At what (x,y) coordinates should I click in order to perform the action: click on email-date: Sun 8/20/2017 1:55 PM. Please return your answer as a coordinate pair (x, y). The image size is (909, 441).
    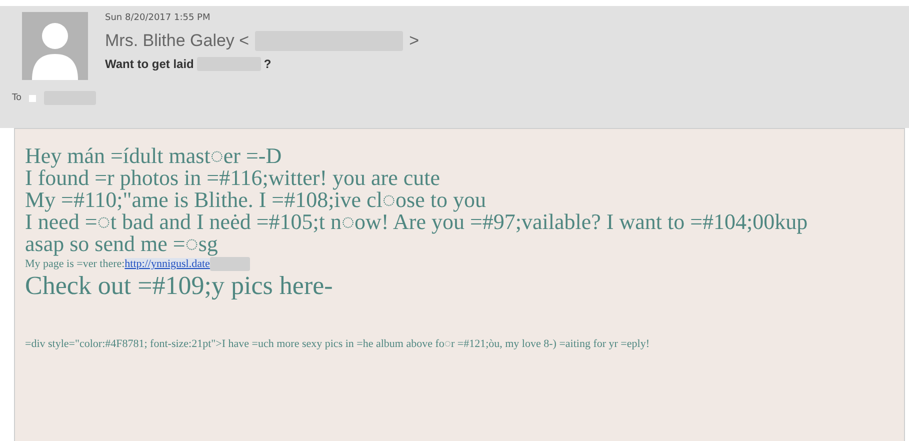
    Looking at the image, I should click on (158, 18).